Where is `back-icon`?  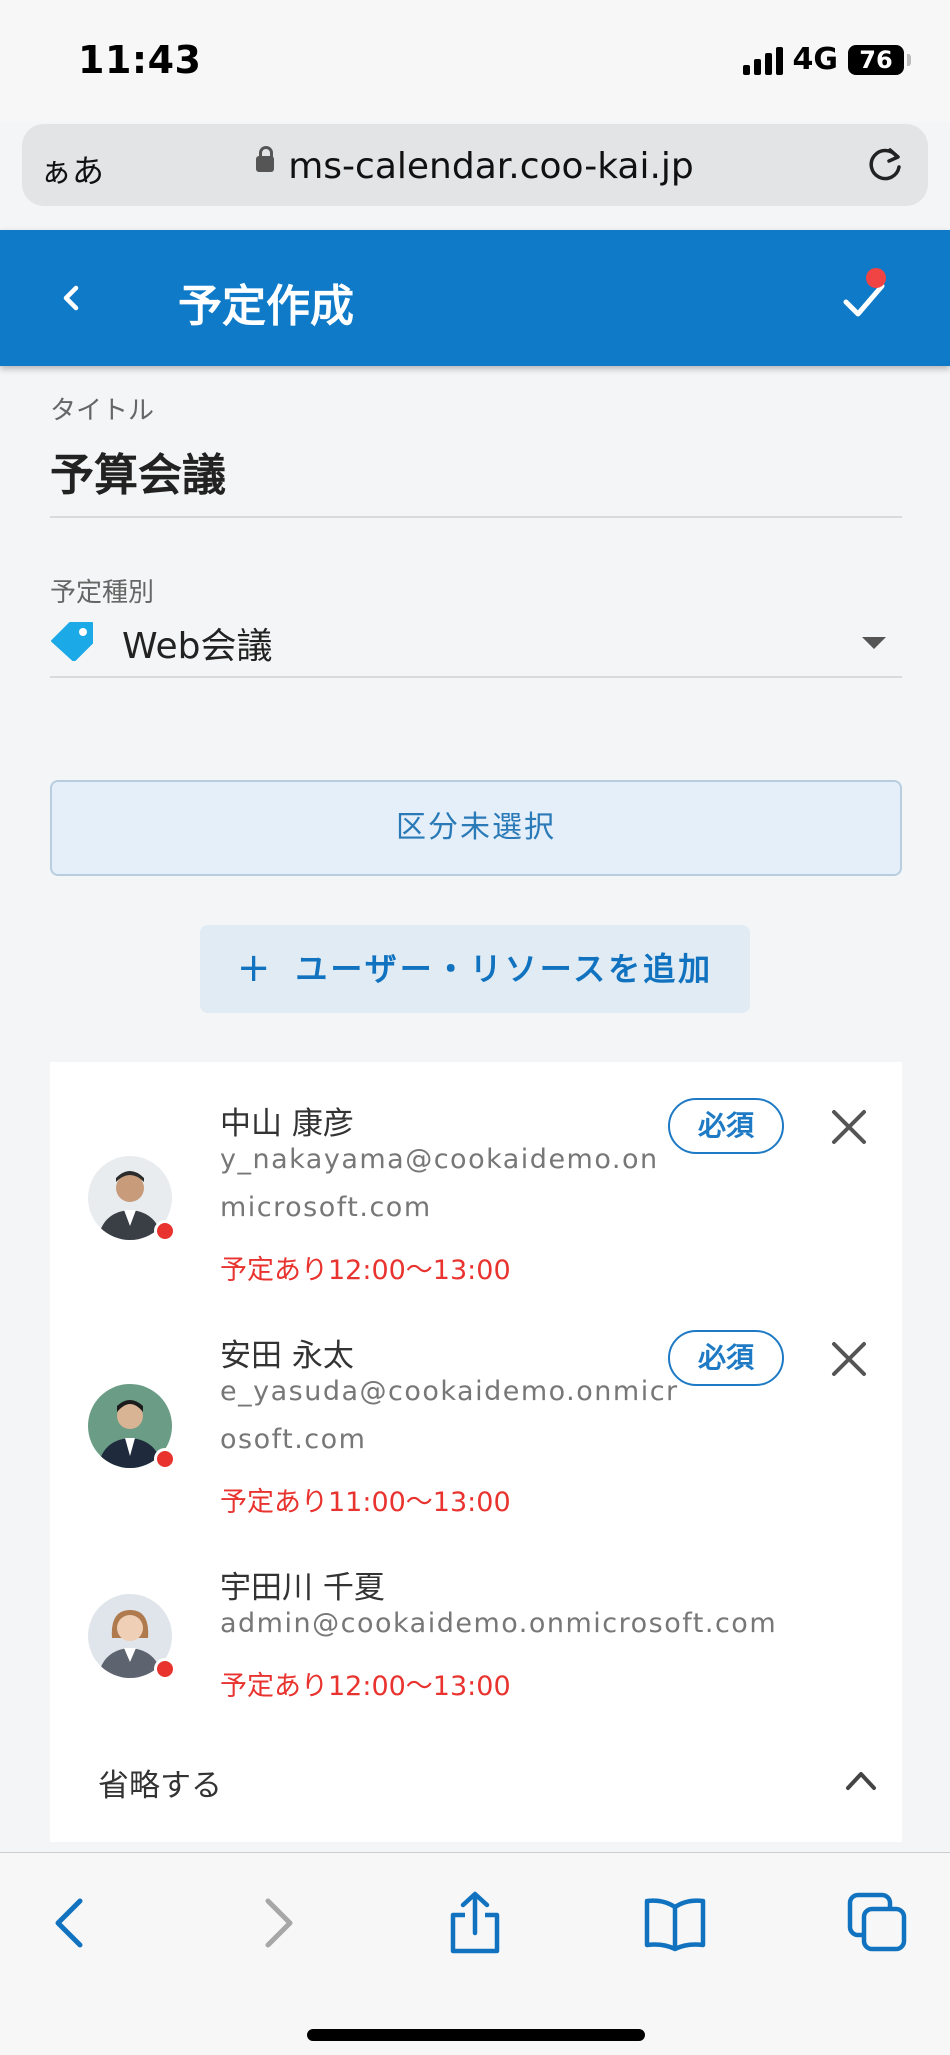 back-icon is located at coordinates (72, 298).